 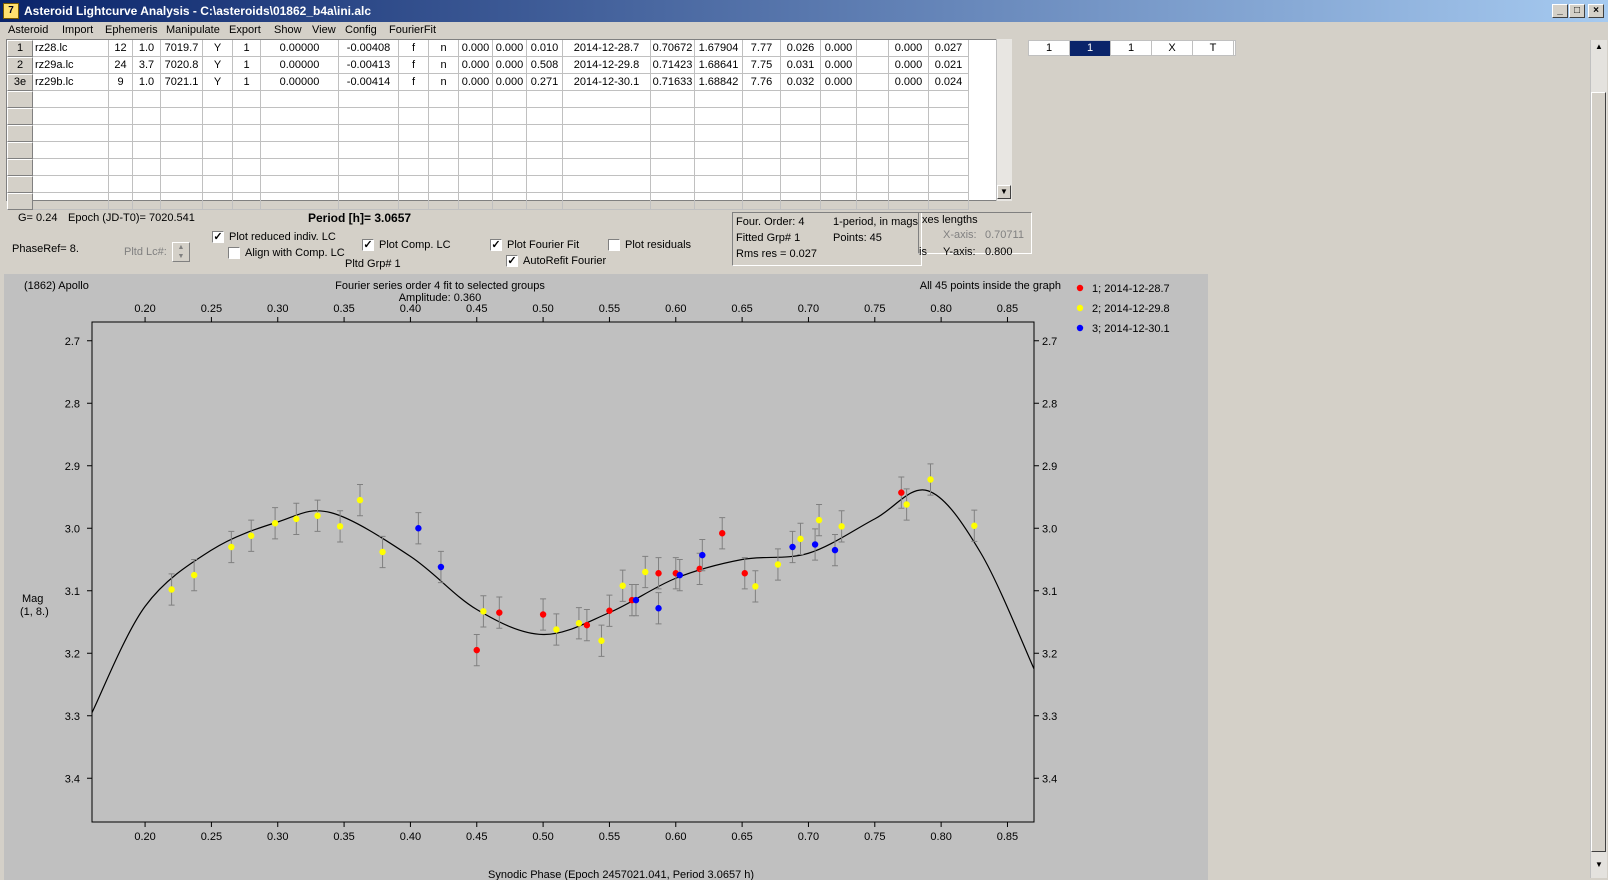 What do you see at coordinates (545, 82) in the screenshot?
I see `grid-cell: 0.271` at bounding box center [545, 82].